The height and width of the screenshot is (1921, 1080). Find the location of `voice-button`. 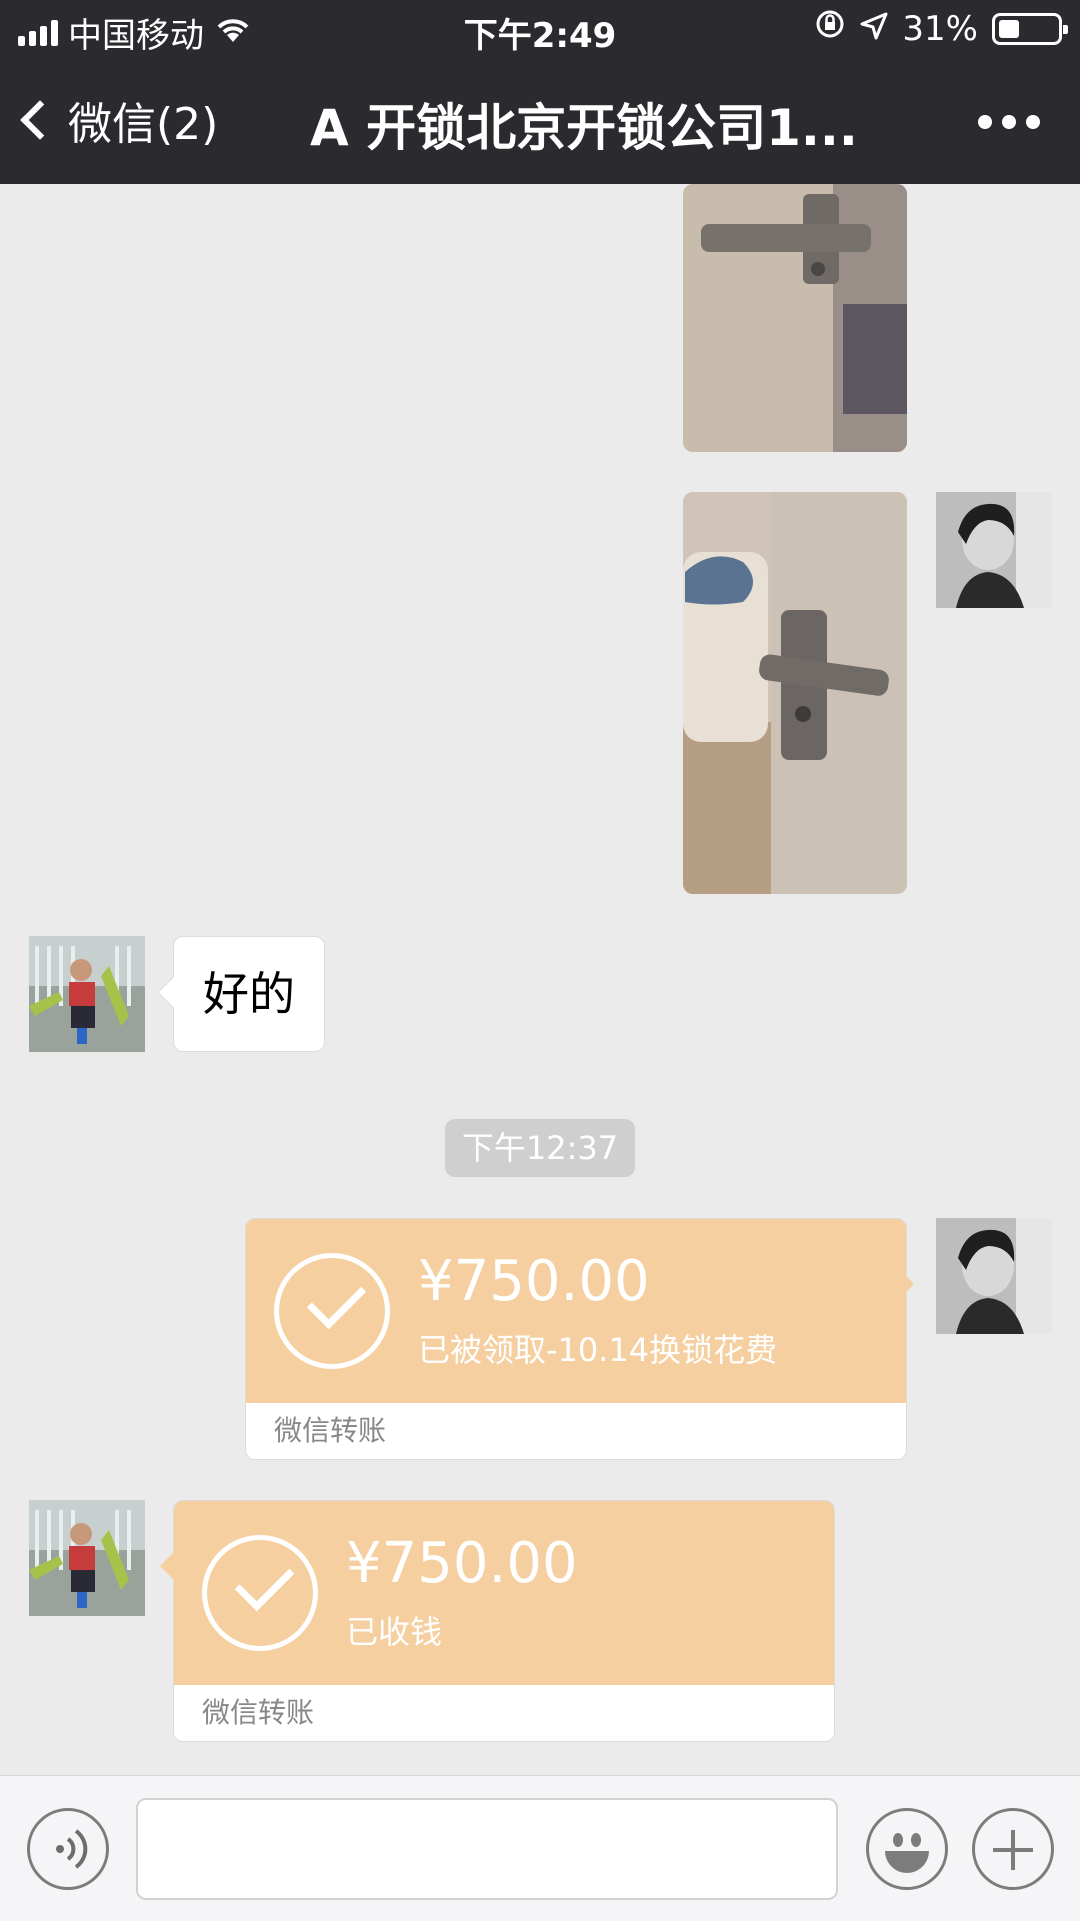

voice-button is located at coordinates (68, 1849).